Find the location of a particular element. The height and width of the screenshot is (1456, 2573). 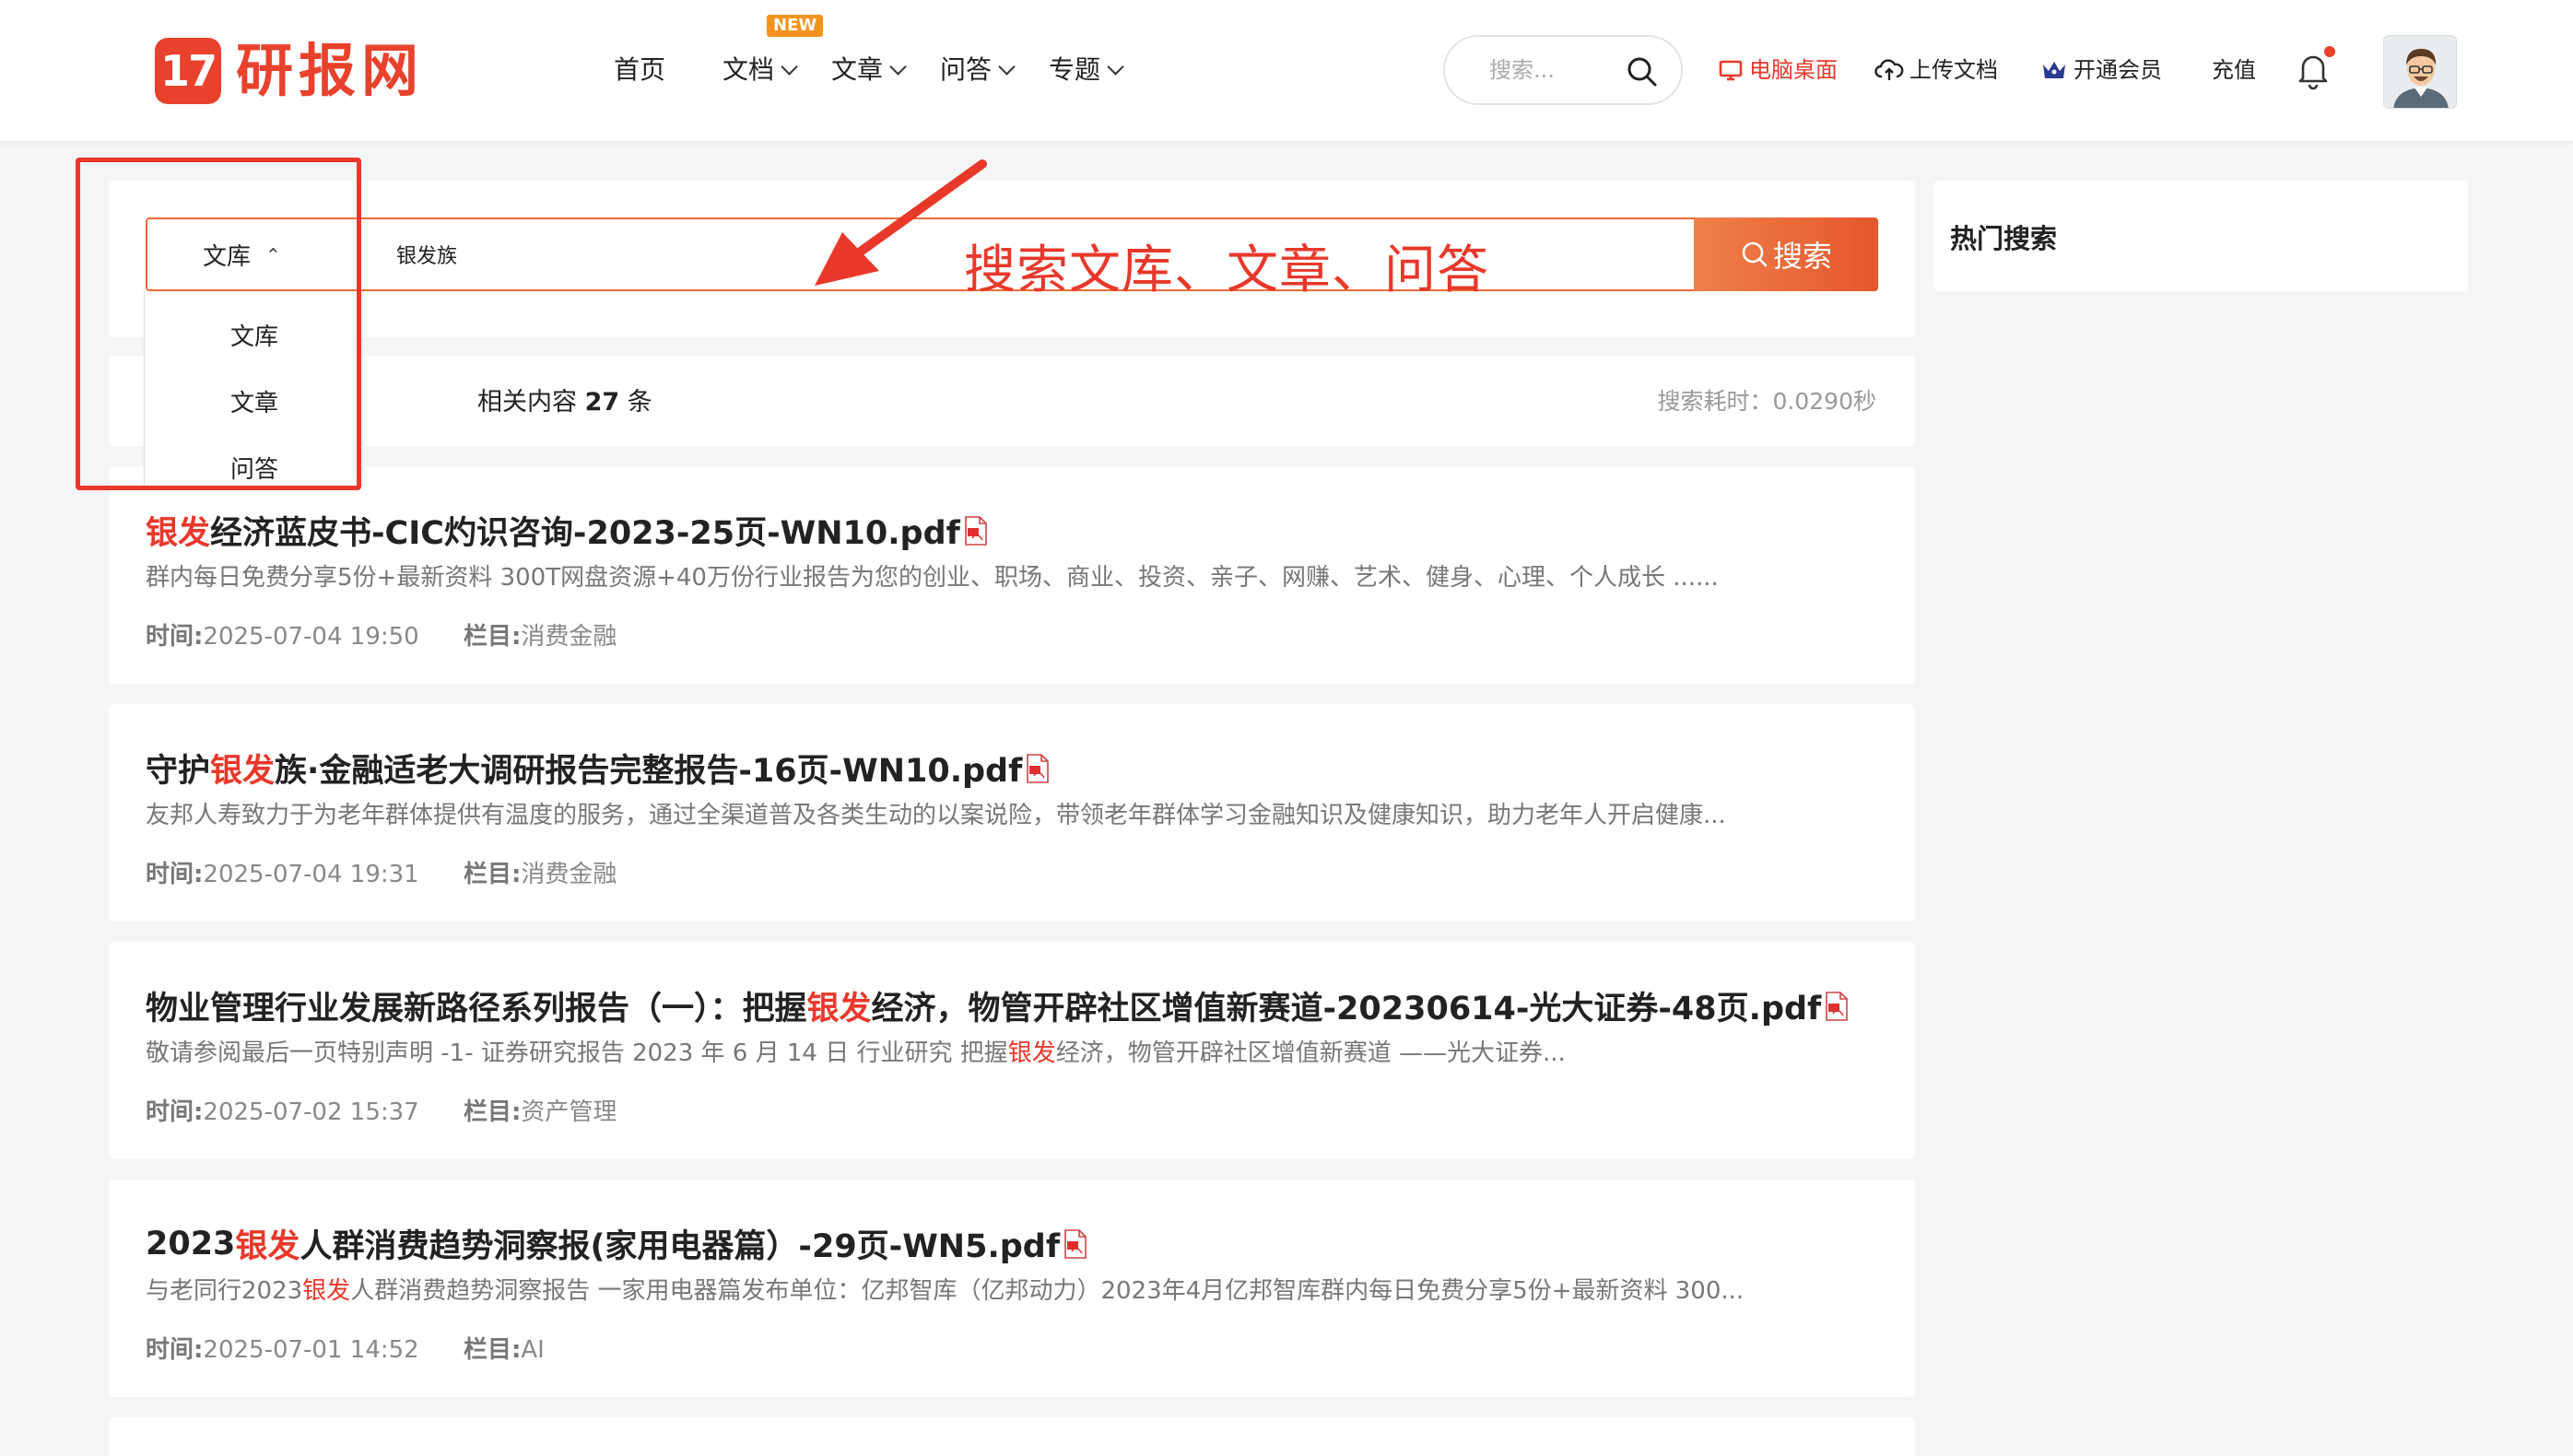

nav-qa-label: 问答 is located at coordinates (966, 69).